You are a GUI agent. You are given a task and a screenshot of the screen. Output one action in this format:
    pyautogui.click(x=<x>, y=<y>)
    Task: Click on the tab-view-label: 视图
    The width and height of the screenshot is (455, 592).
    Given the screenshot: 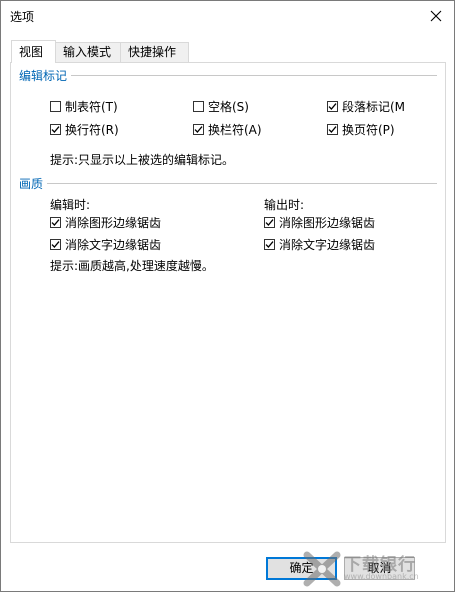 What is the action you would take?
    pyautogui.click(x=31, y=52)
    